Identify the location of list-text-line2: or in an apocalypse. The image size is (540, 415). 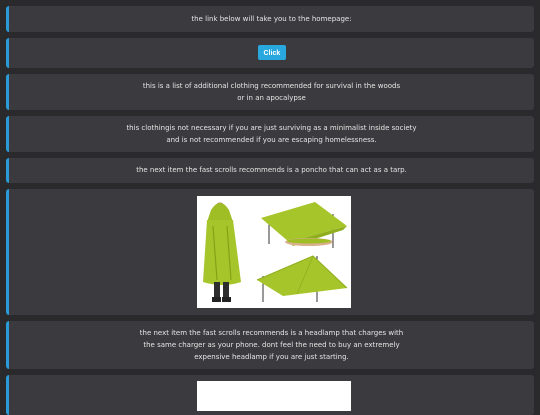
(271, 98).